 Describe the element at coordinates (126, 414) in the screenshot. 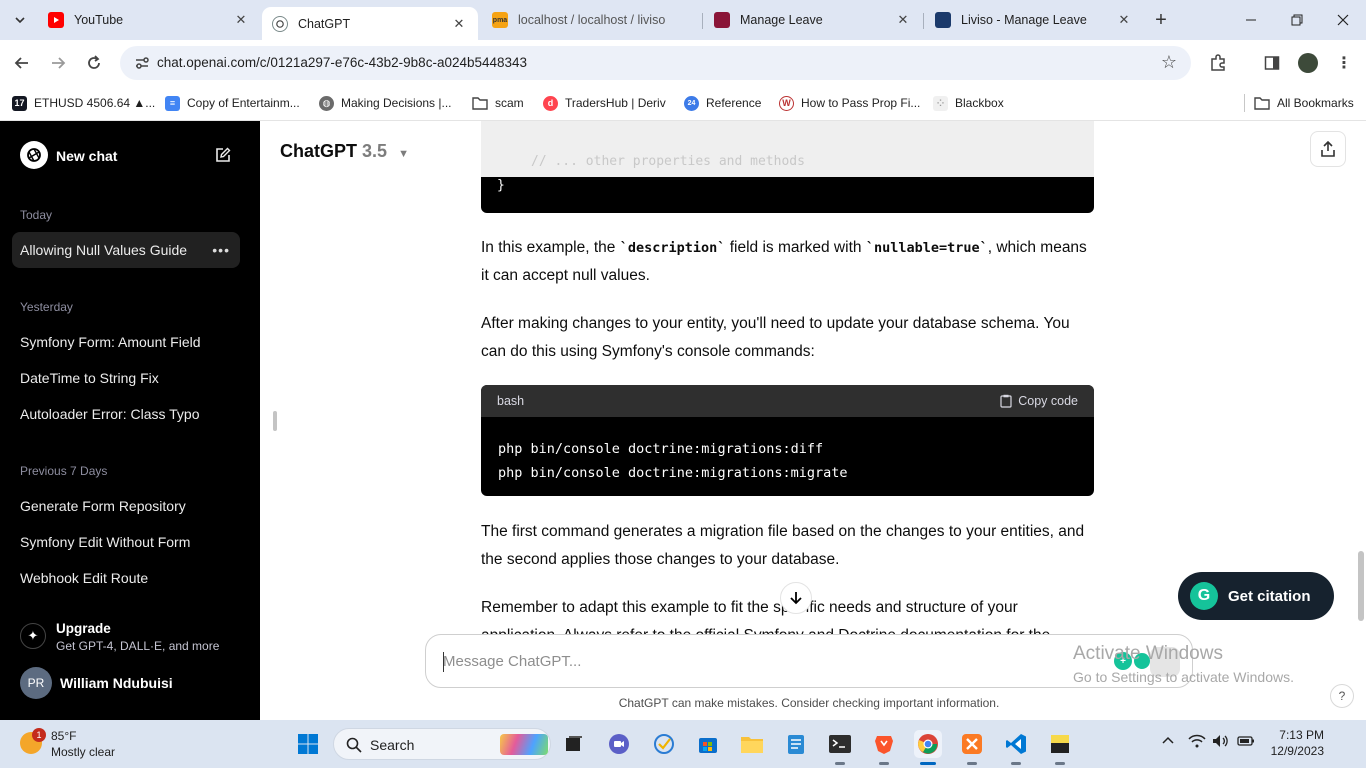

I see `history-item: Autoloader Error: Class Typo` at that location.